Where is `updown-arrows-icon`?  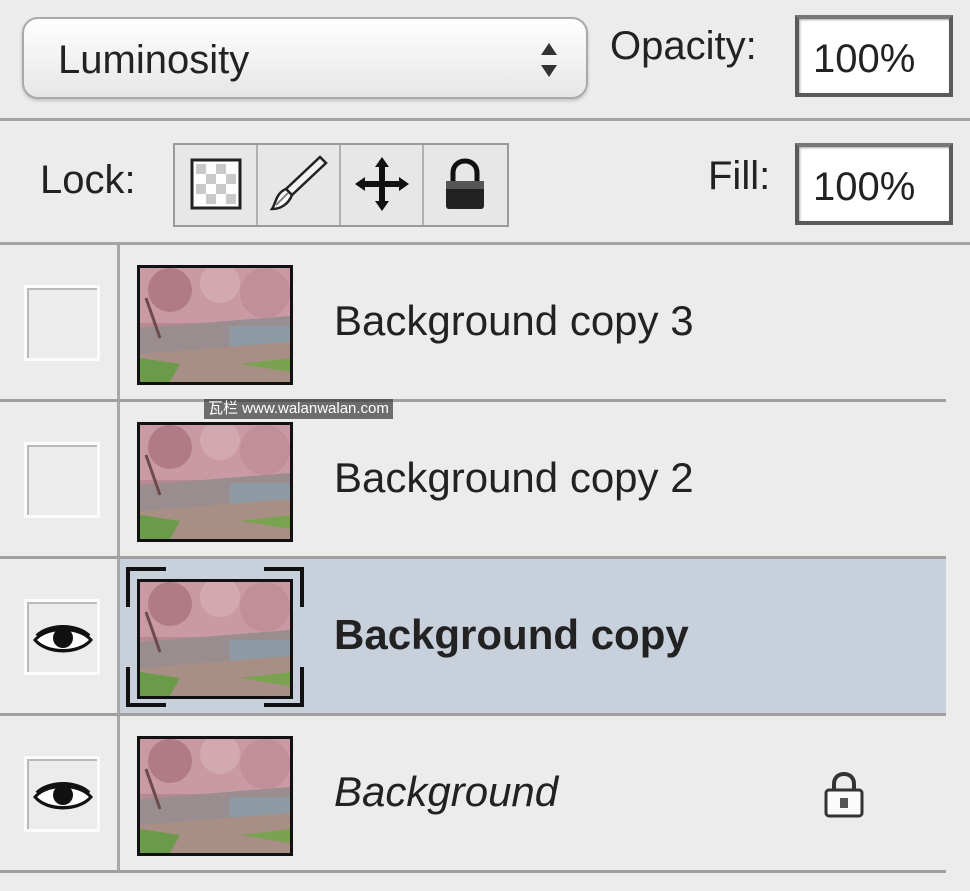 updown-arrows-icon is located at coordinates (549, 60).